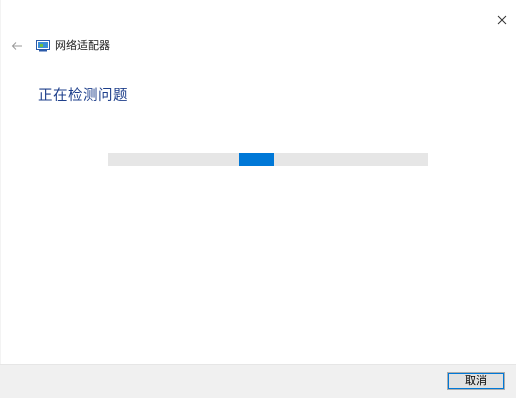 The height and width of the screenshot is (398, 516). Describe the element at coordinates (0, 199) in the screenshot. I see `window-edge` at that location.